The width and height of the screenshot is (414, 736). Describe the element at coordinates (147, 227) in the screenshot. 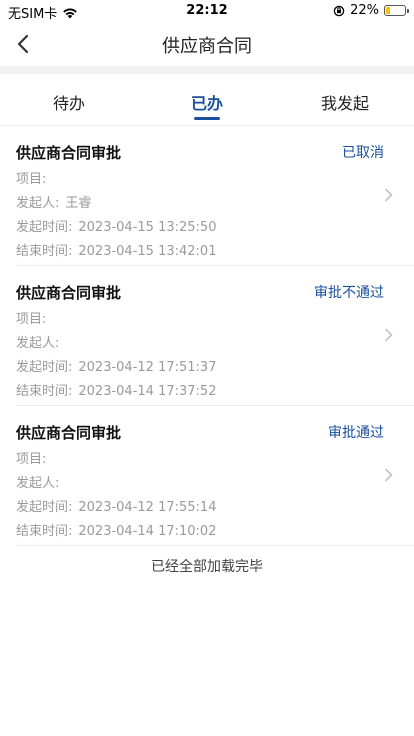

I see `start-time-value: 2023-04-15 13:25:50` at that location.